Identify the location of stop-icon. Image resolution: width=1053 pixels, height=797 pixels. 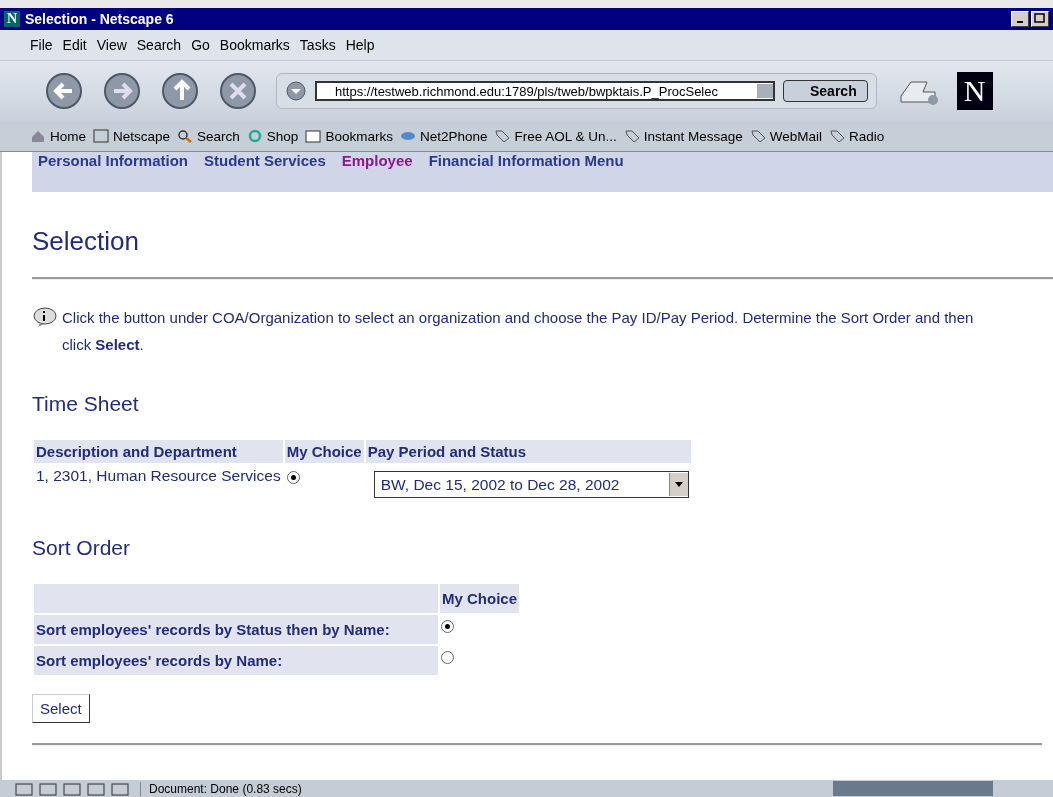
(238, 91).